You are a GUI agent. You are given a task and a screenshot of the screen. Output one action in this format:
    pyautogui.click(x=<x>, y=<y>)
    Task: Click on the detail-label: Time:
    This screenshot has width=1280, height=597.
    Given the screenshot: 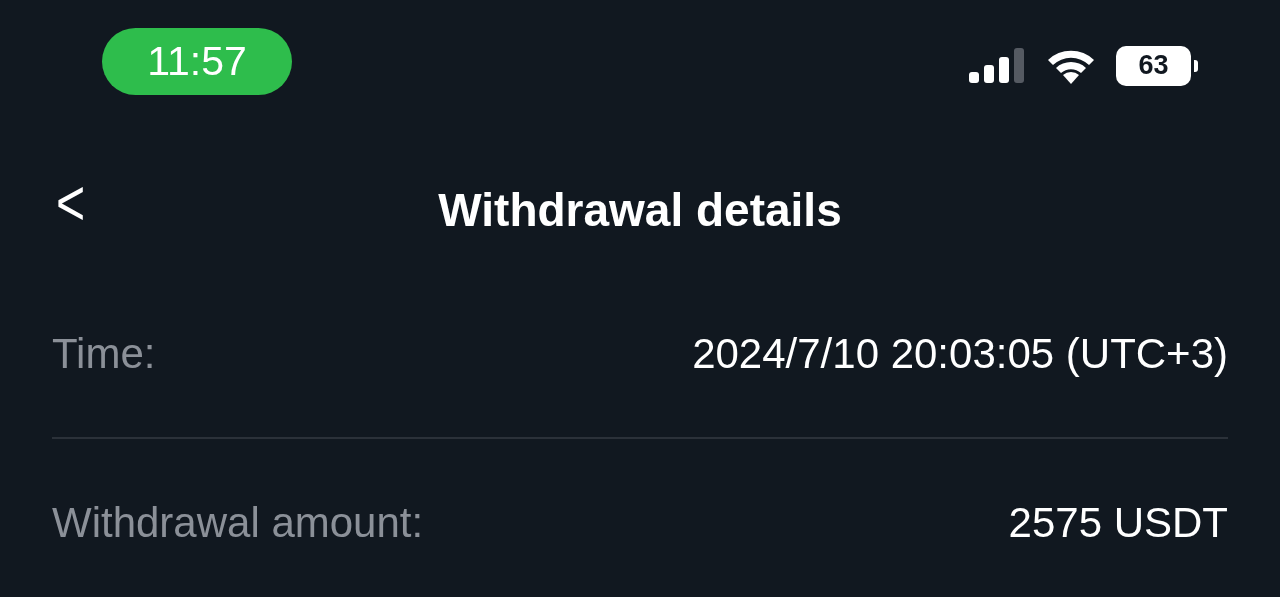 What is the action you would take?
    pyautogui.click(x=104, y=353)
    